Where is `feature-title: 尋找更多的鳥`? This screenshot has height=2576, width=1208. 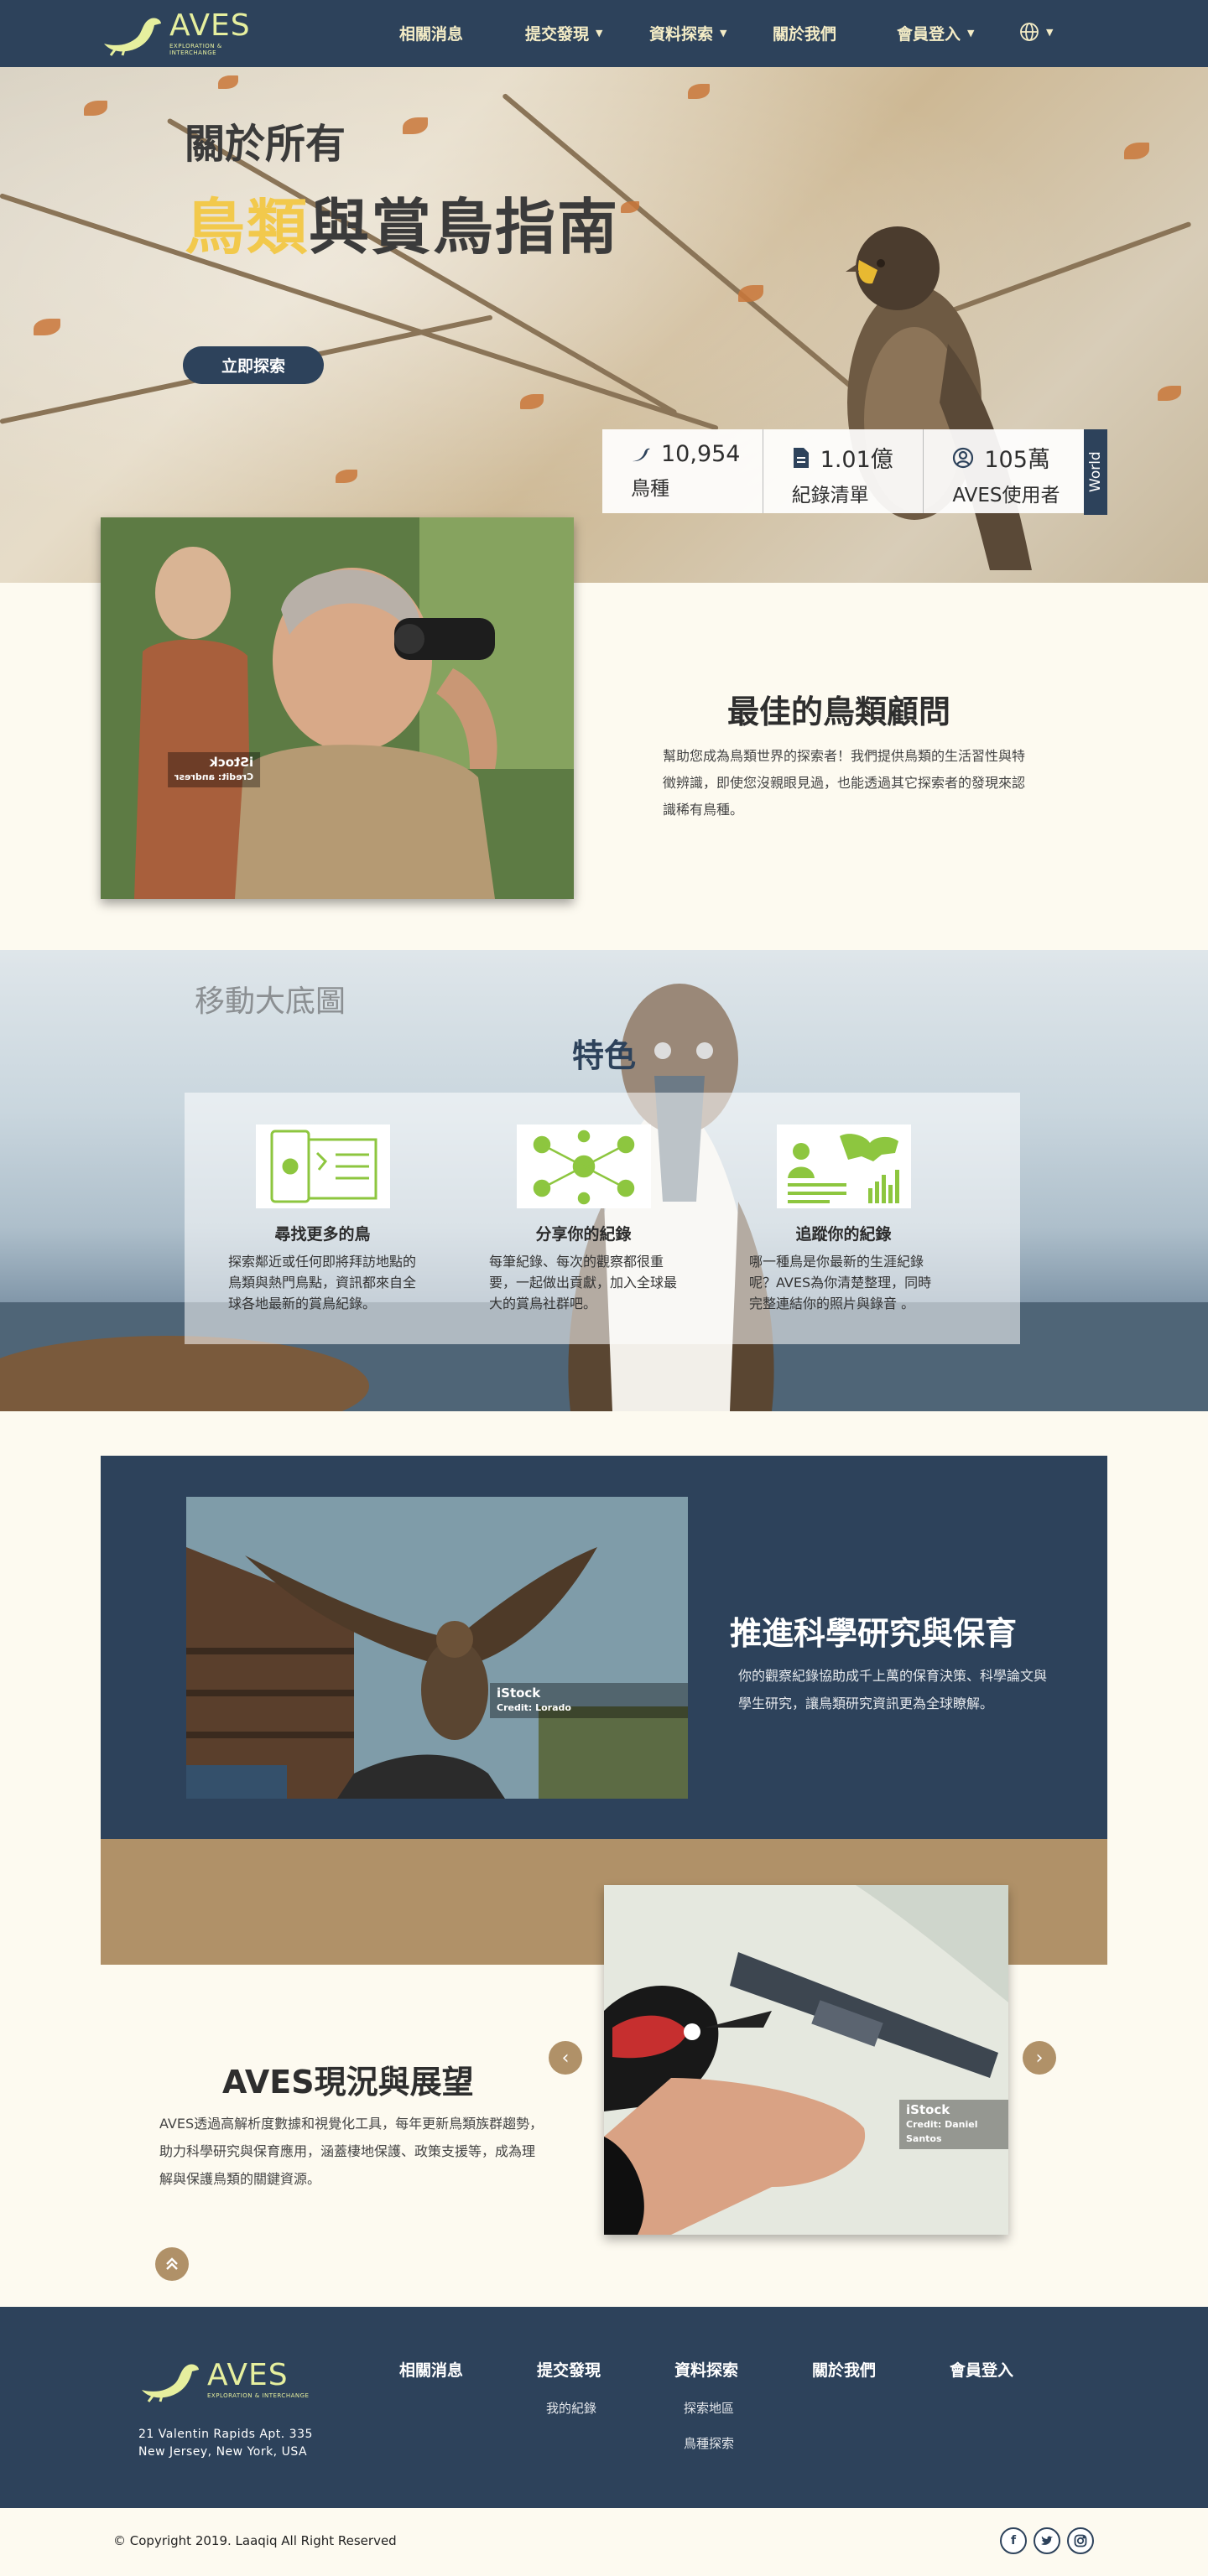 feature-title: 尋找更多的鳥 is located at coordinates (323, 1234).